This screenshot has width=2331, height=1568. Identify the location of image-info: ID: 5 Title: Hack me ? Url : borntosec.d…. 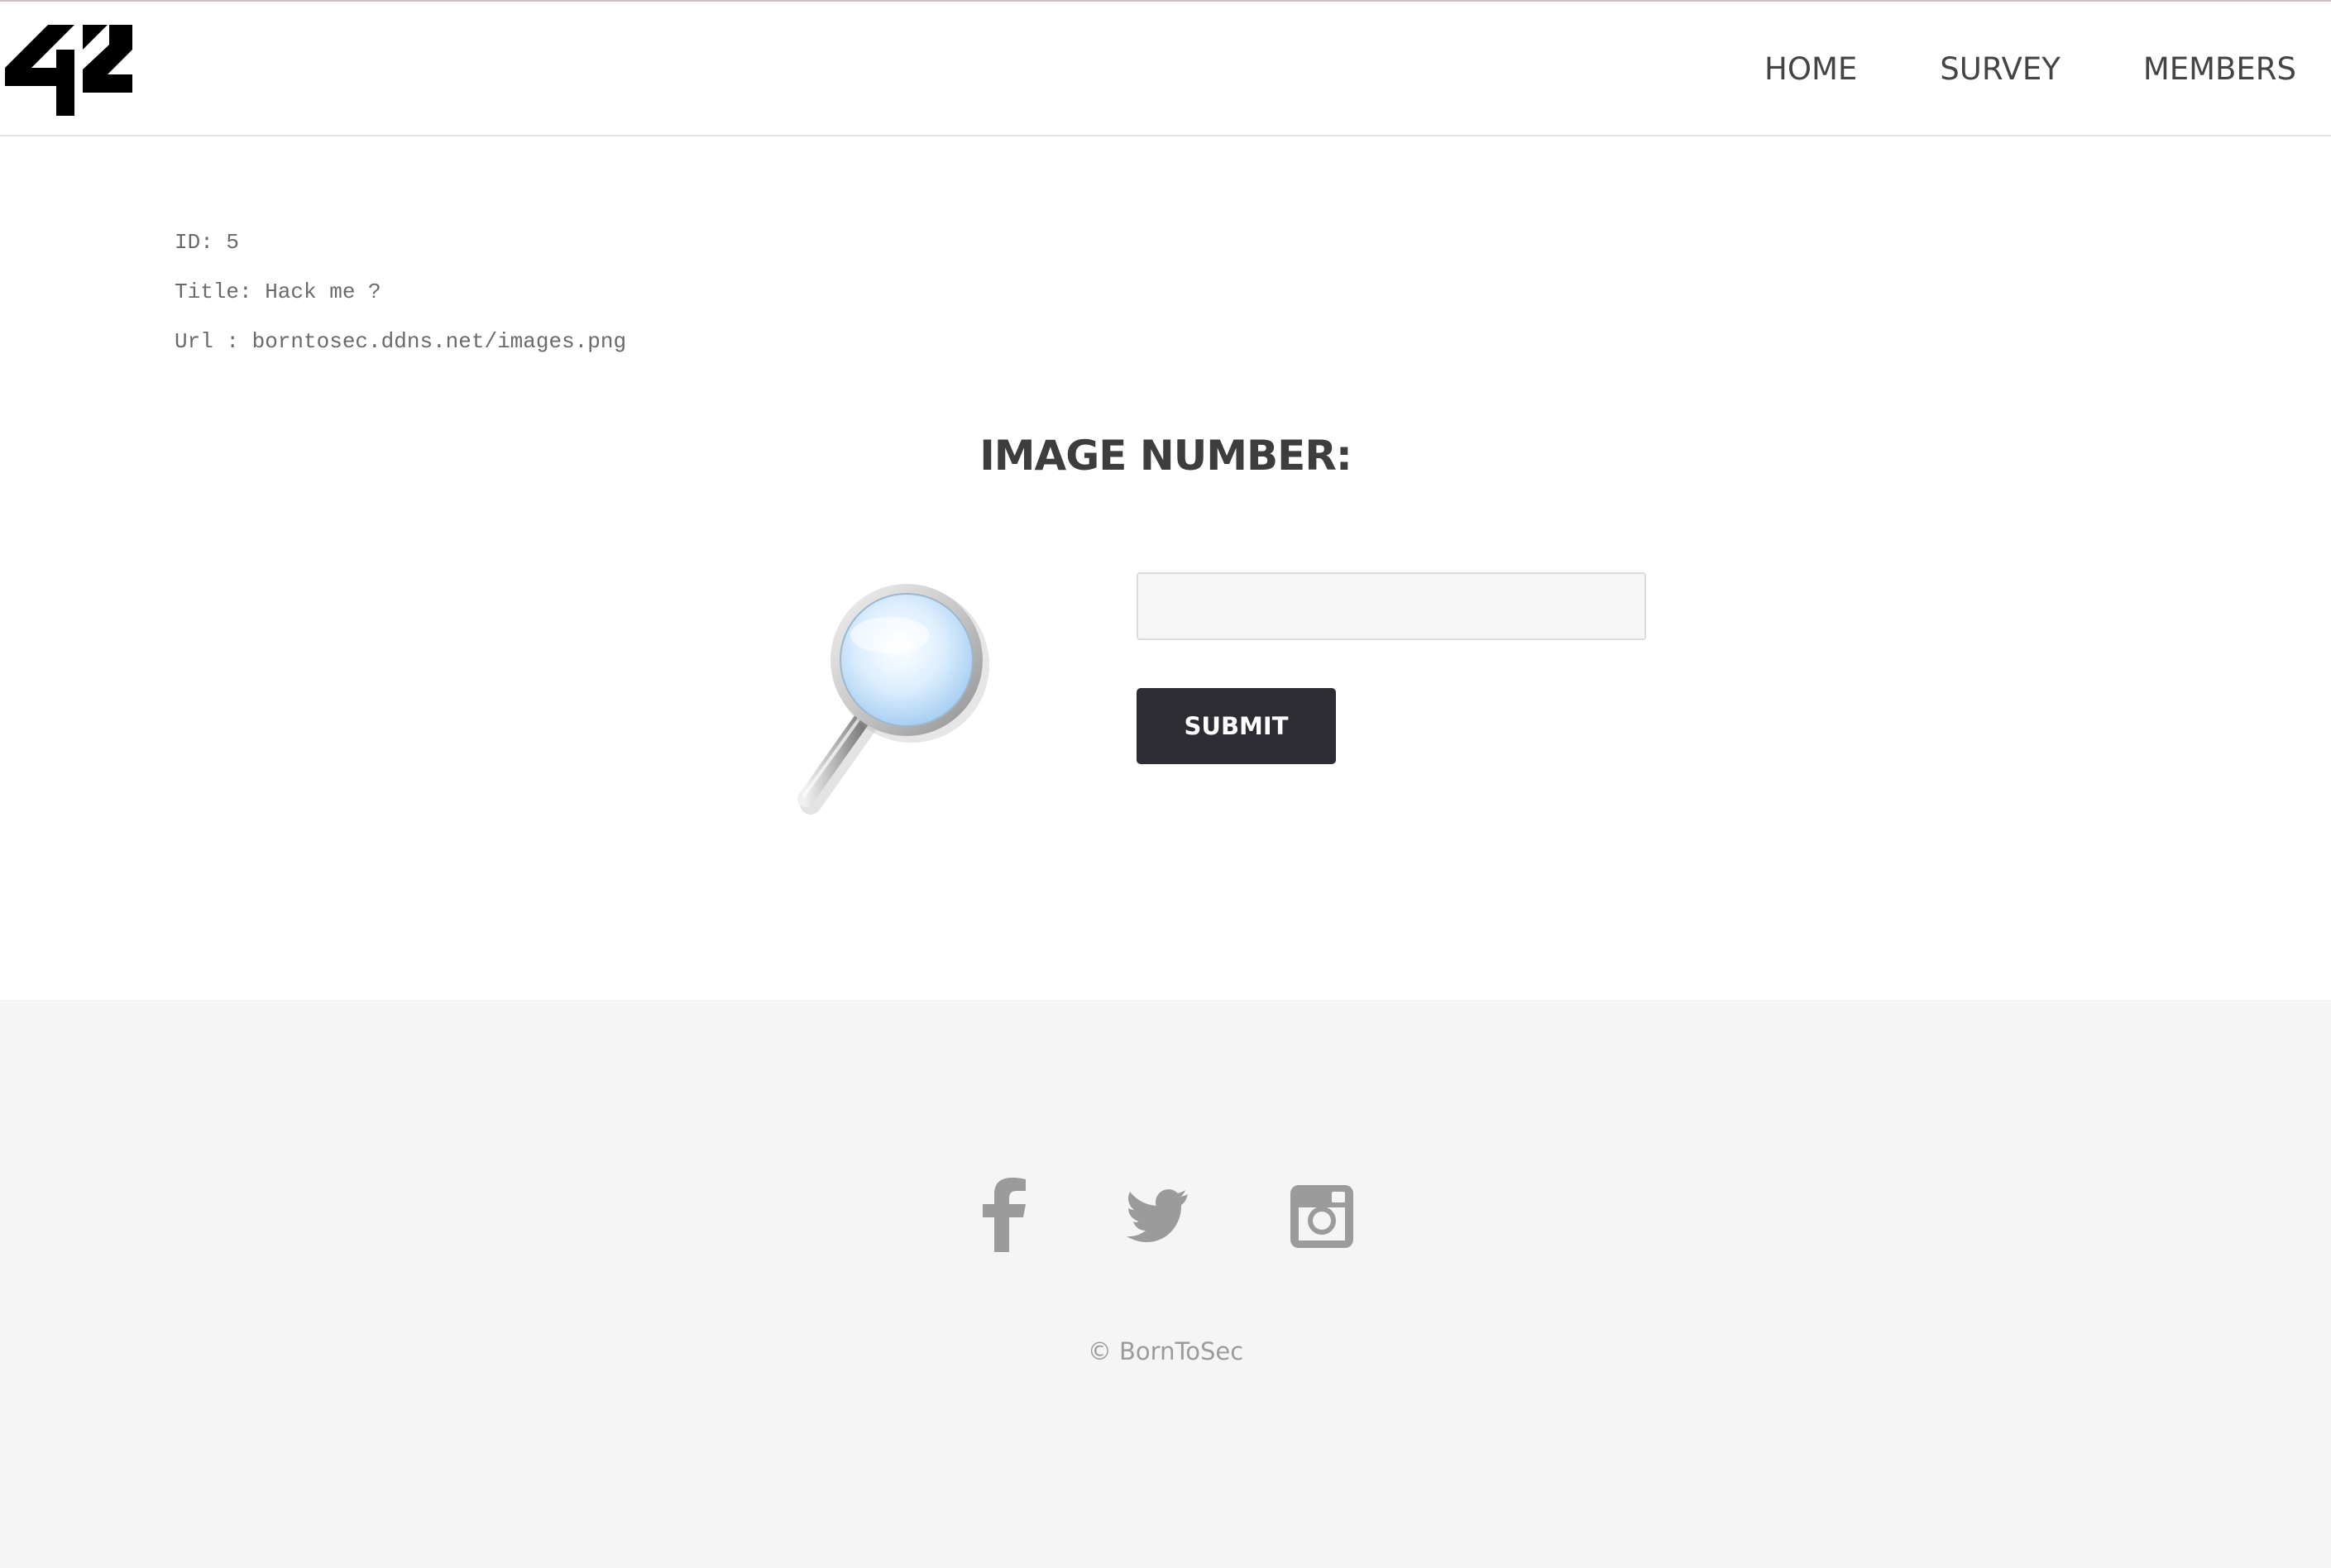
(400, 304).